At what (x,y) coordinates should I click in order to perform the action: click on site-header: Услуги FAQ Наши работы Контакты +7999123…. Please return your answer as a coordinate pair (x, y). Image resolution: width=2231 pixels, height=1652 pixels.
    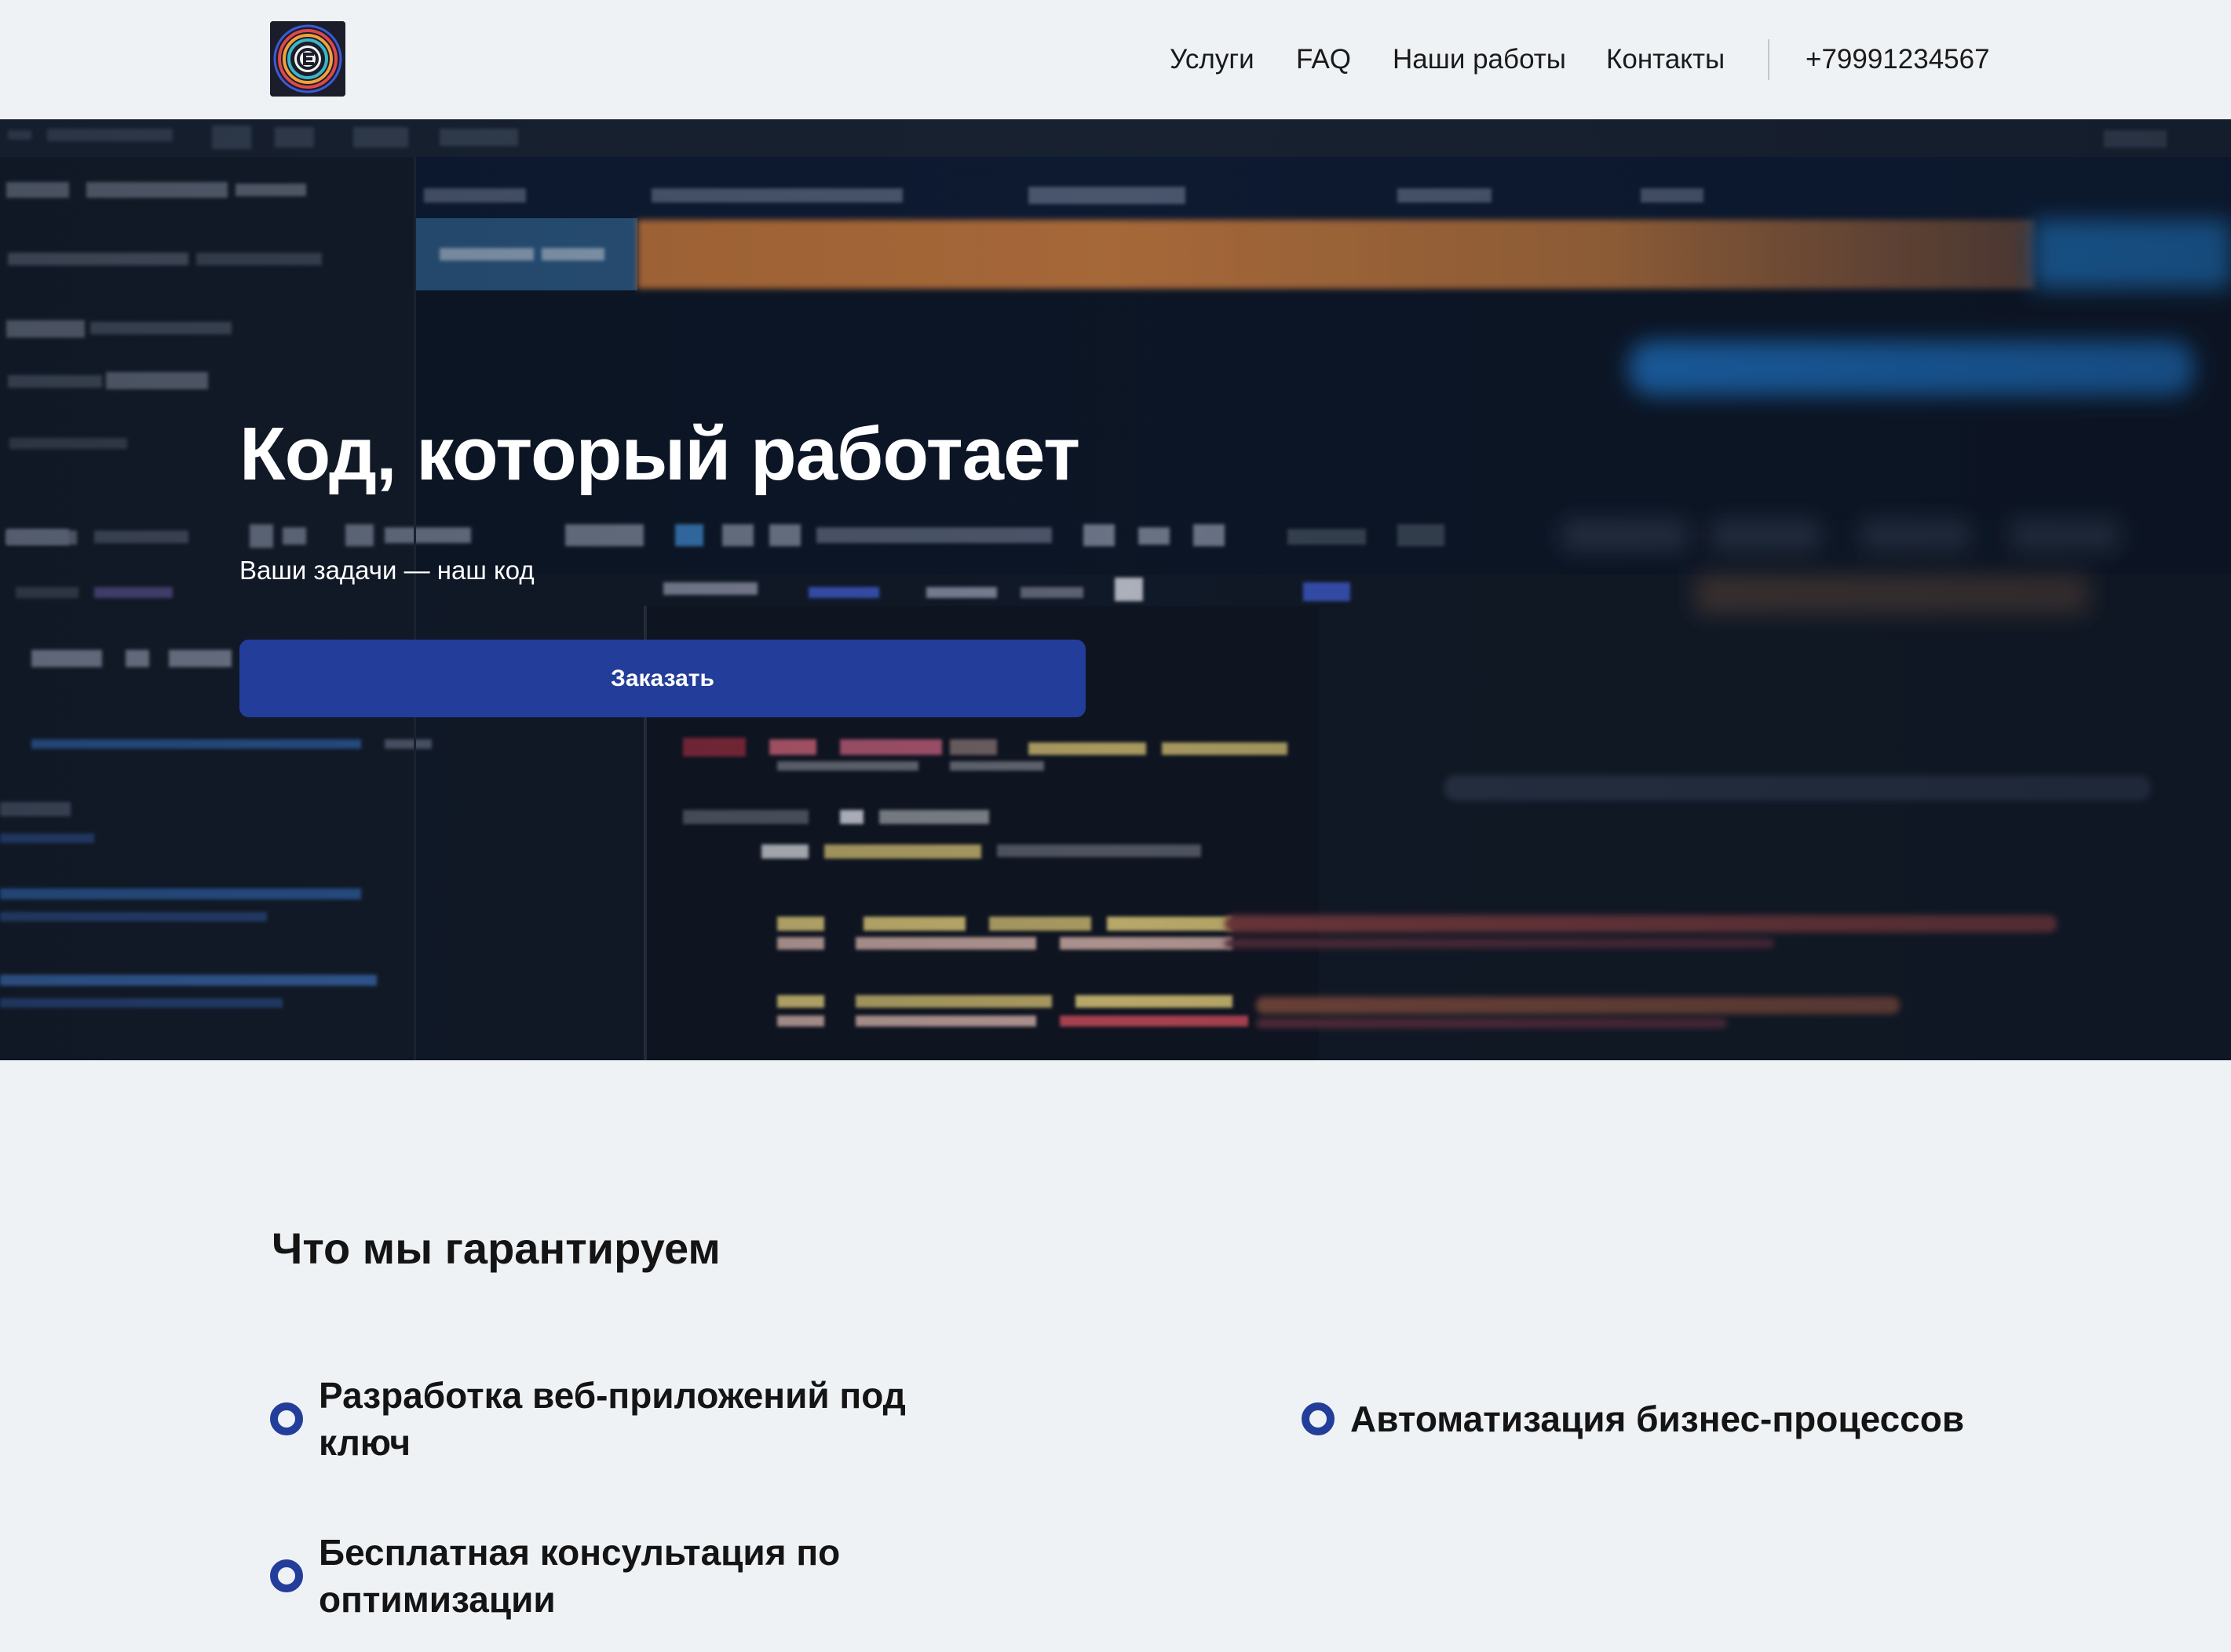
    Looking at the image, I should click on (1116, 60).